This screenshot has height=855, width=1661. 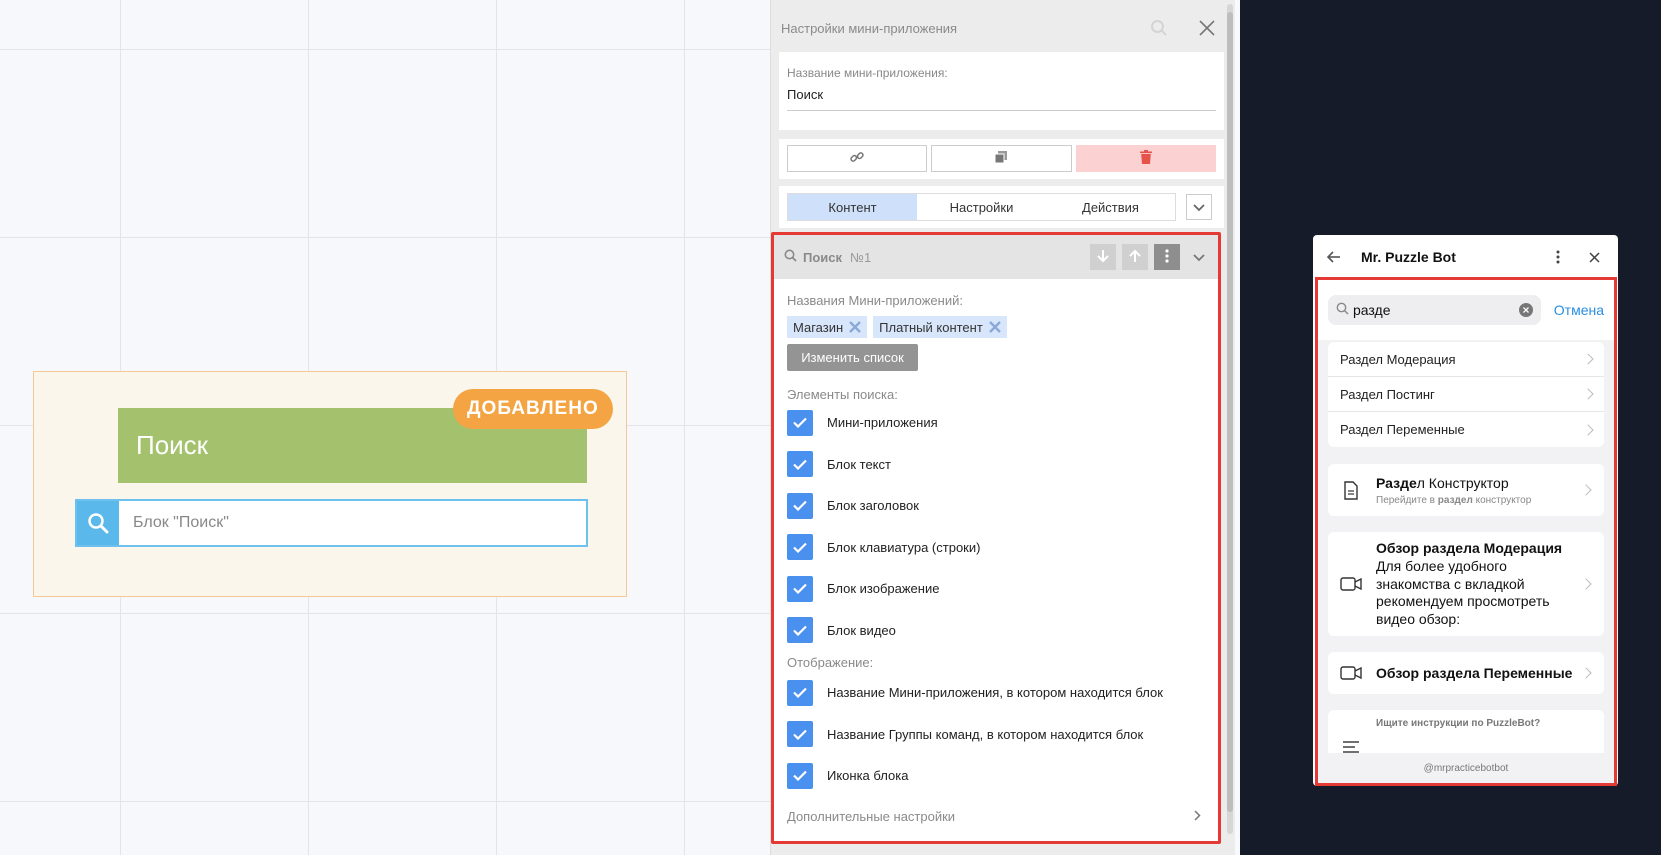 What do you see at coordinates (818, 327) in the screenshot?
I see `chip-label: Магазин` at bounding box center [818, 327].